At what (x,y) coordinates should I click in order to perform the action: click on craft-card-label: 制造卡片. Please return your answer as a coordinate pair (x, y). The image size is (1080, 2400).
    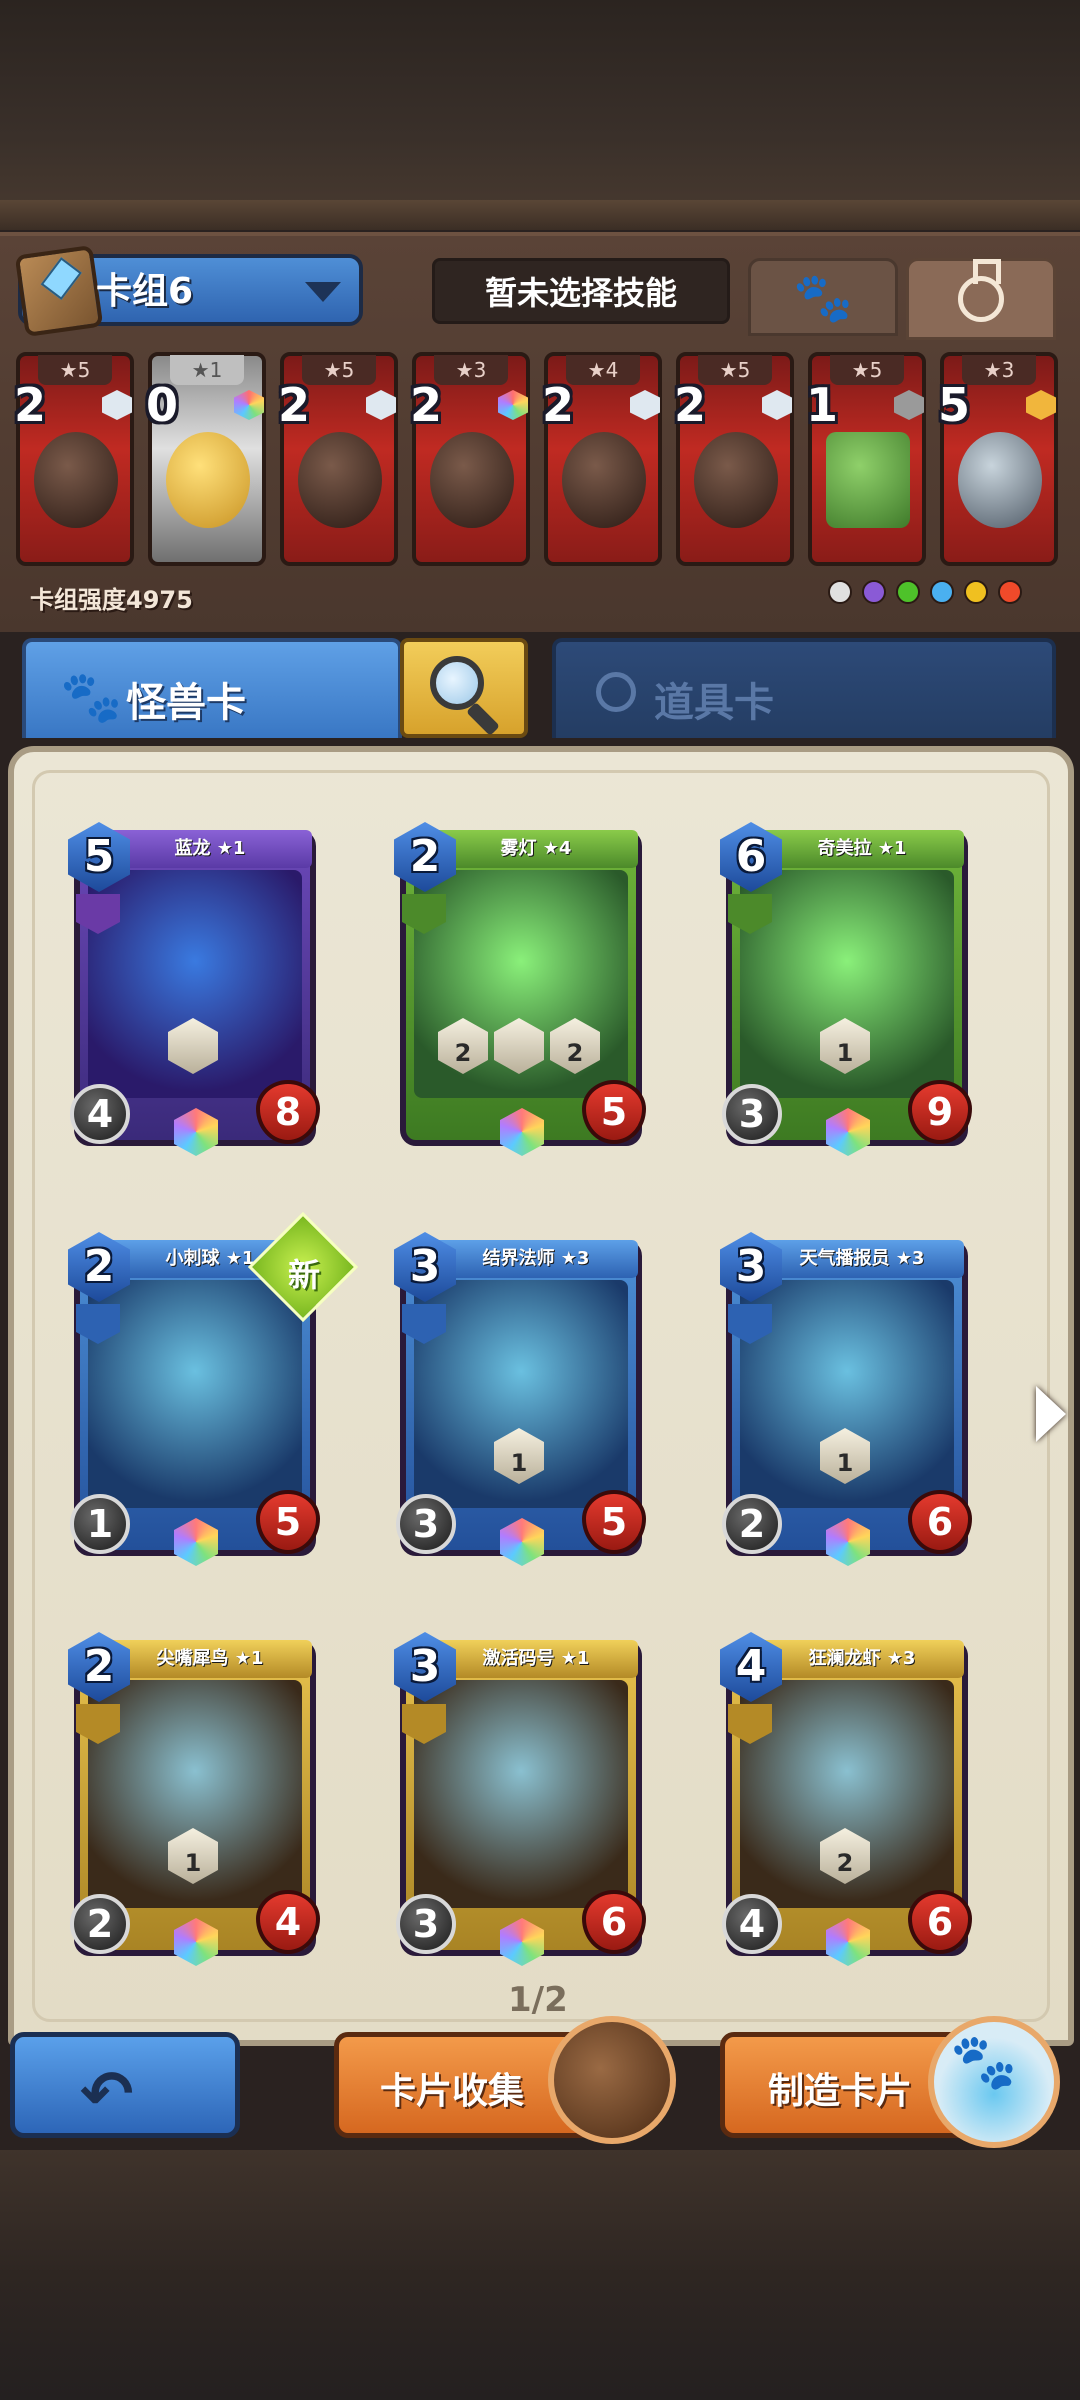
    Looking at the image, I should click on (840, 2091).